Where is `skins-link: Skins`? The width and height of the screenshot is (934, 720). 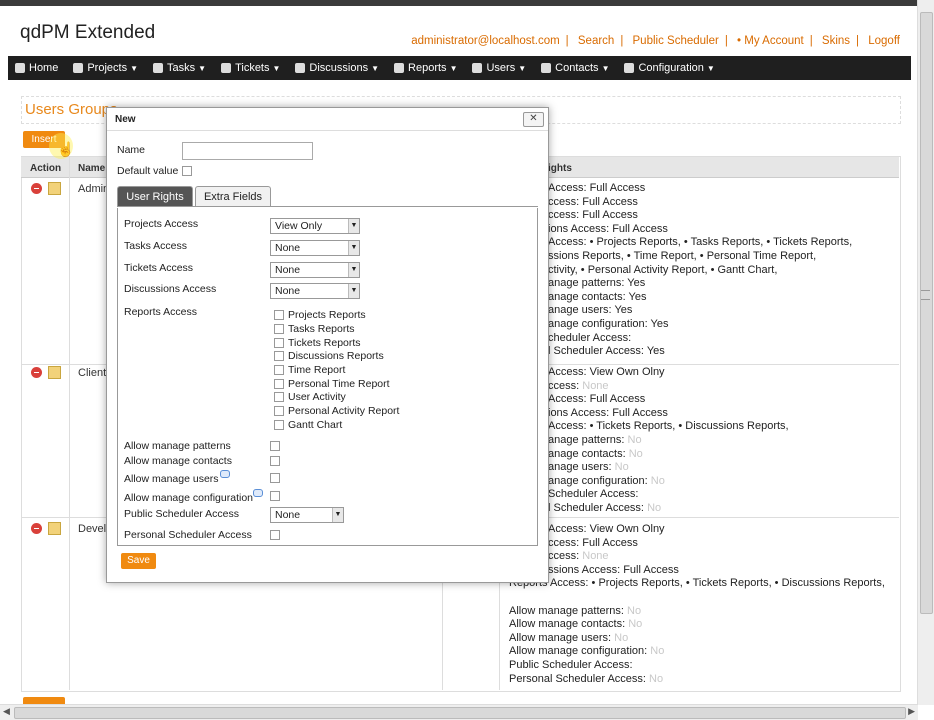
skins-link: Skins is located at coordinates (836, 41).